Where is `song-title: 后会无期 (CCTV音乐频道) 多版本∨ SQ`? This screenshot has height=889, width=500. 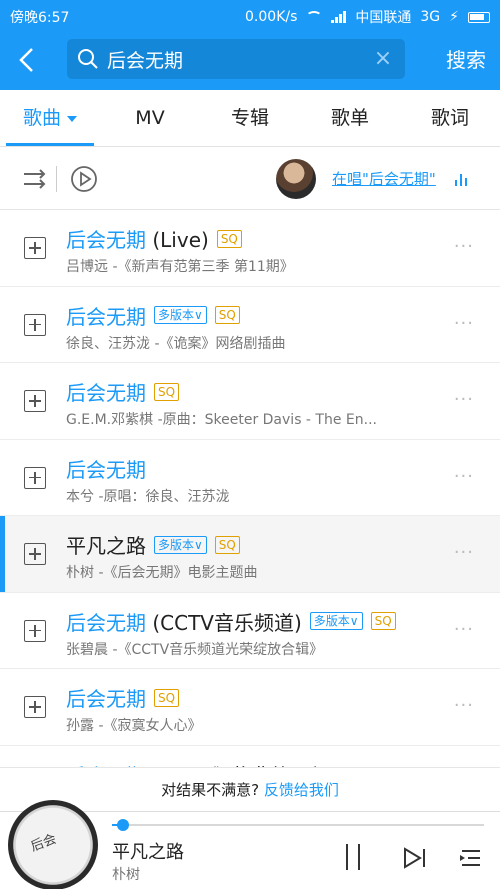
song-title: 后会无期 (CCTV音乐频道) 多版本∨ SQ is located at coordinates (231, 621).